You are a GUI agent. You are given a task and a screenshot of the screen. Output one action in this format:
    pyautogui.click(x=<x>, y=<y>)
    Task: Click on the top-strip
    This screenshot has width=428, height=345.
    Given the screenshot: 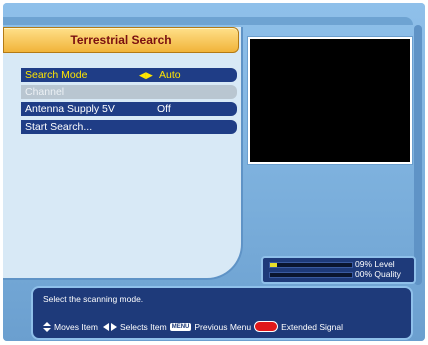 What is the action you would take?
    pyautogui.click(x=208, y=21)
    